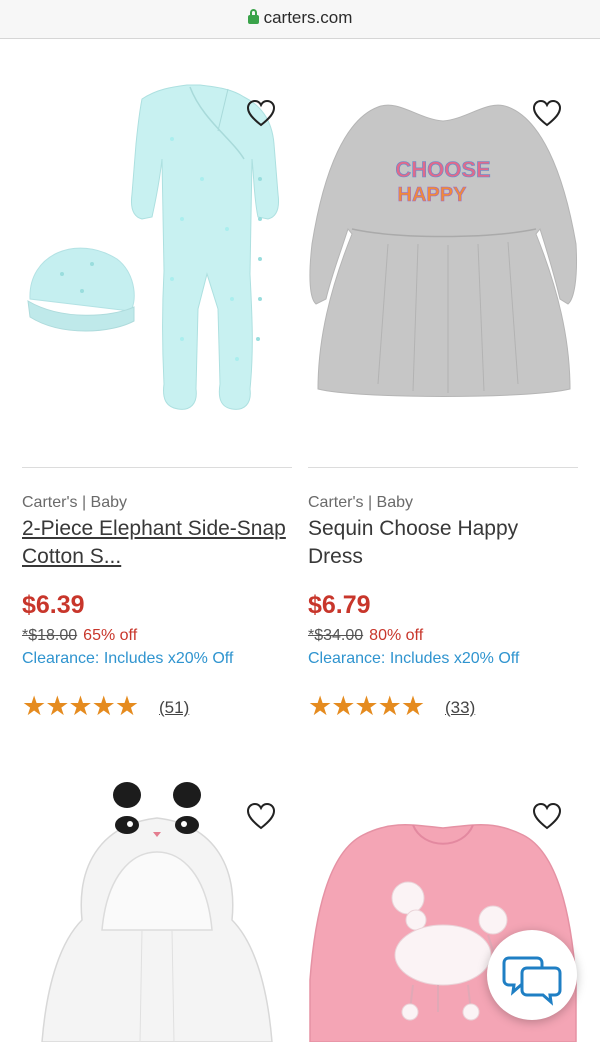  What do you see at coordinates (336, 635) in the screenshot?
I see `original-price: *$34.00` at bounding box center [336, 635].